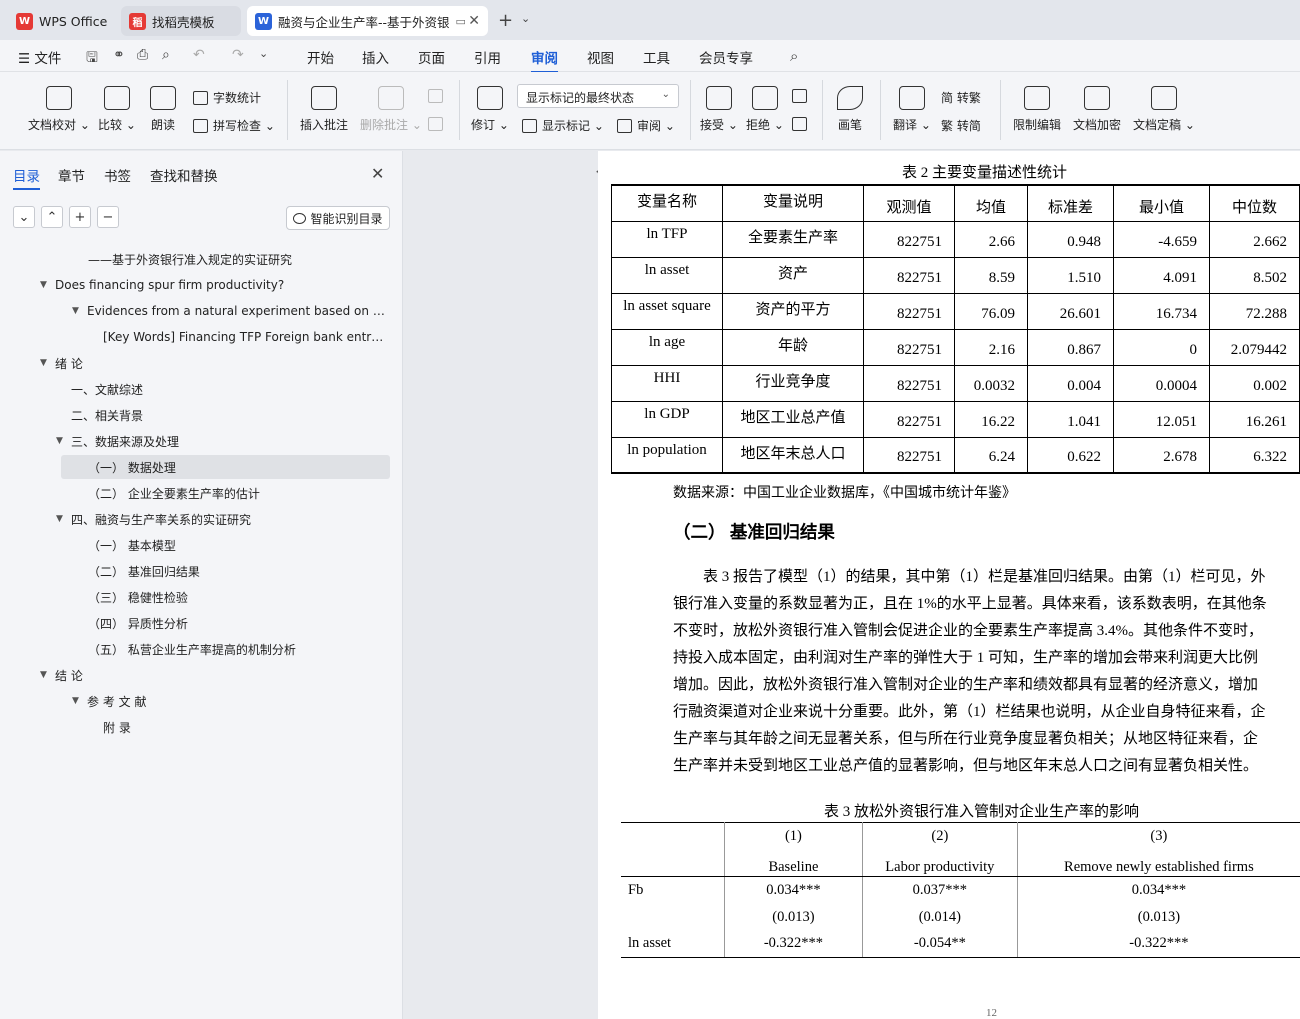  What do you see at coordinates (487, 57) in the screenshot?
I see `menu-references: 引用` at bounding box center [487, 57].